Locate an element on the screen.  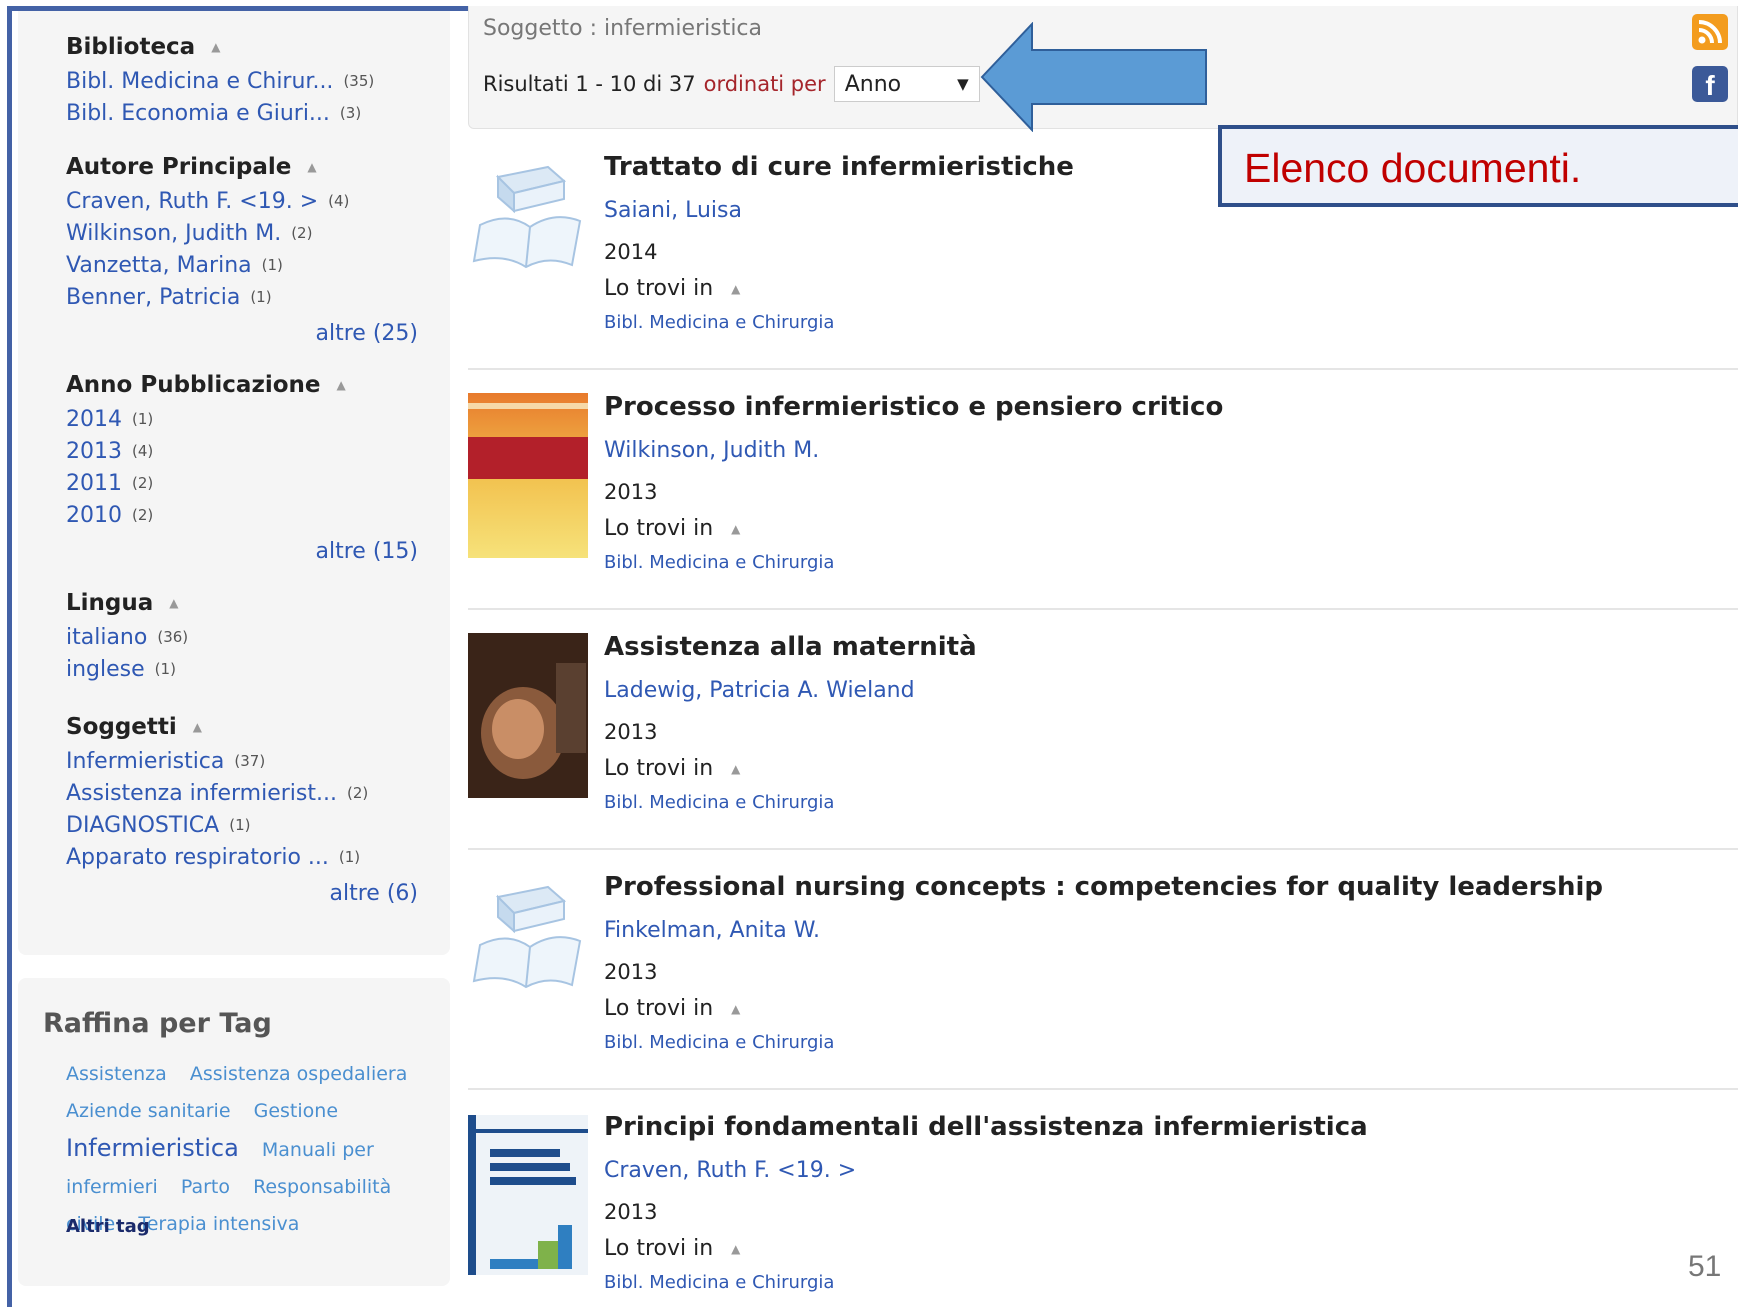
facet-item: inglese (1) is located at coordinates (246, 669).